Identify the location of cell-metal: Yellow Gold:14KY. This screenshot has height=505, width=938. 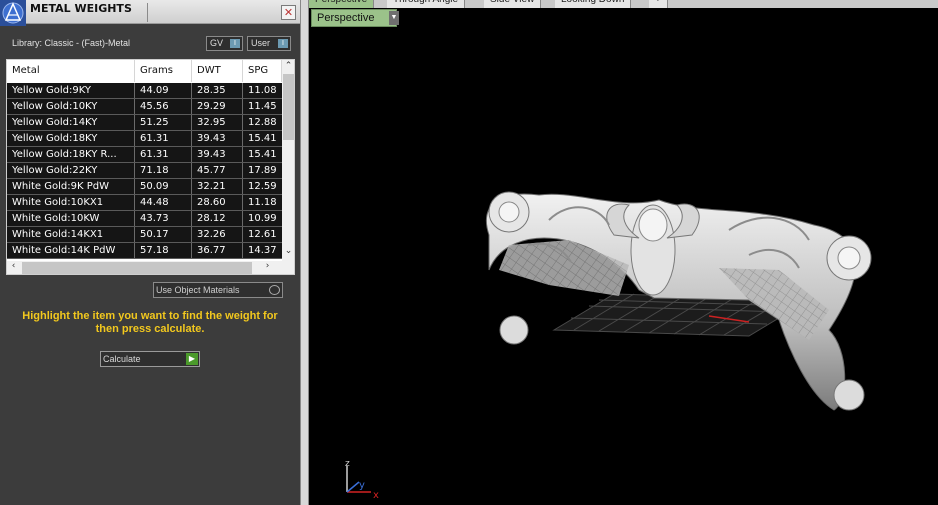
(71, 122).